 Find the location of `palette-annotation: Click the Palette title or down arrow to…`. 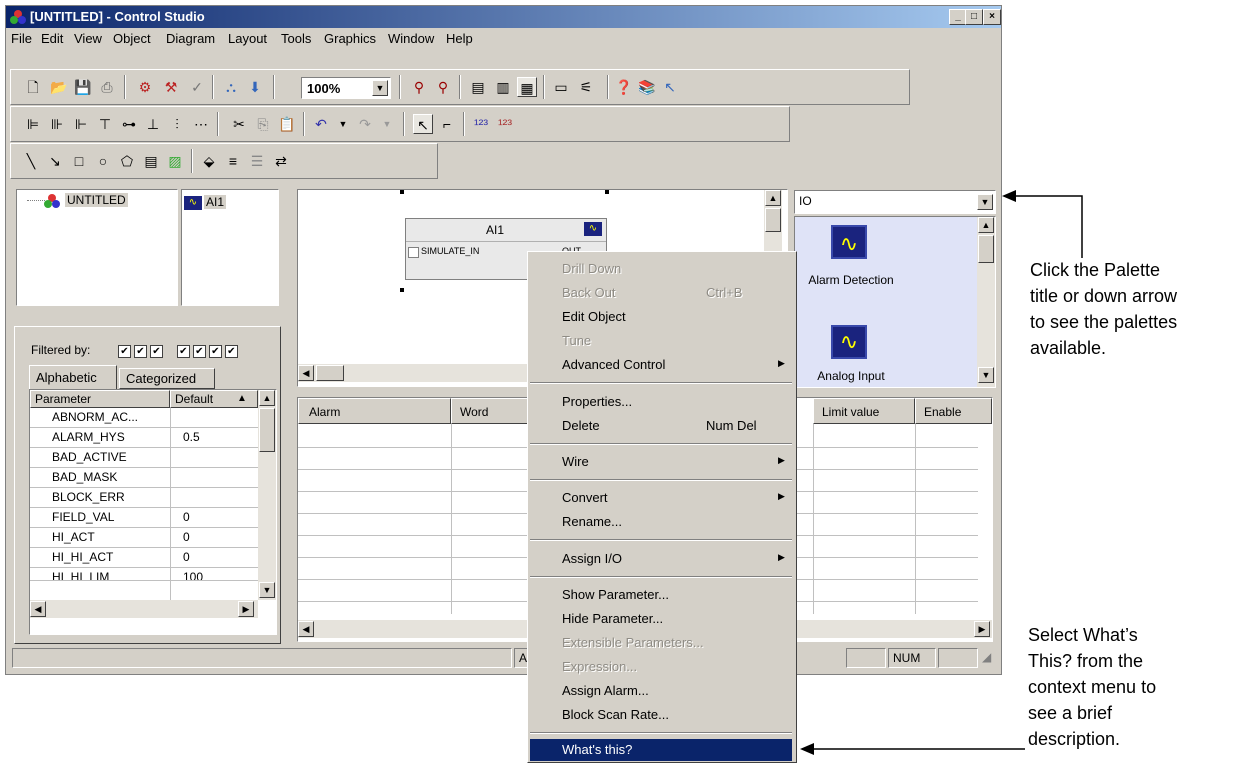

palette-annotation: Click the Palette title or down arrow to… is located at coordinates (1104, 309).